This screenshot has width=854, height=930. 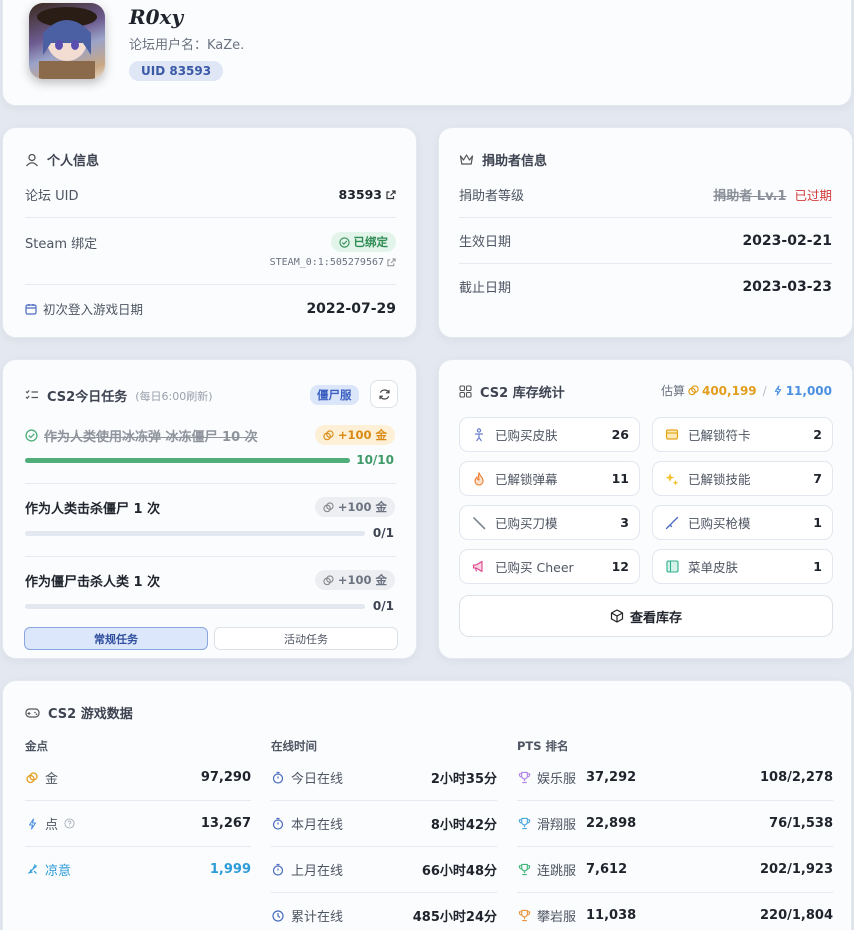 I want to click on task-name: 作为僵尸击杀人类 1 次, so click(x=93, y=582).